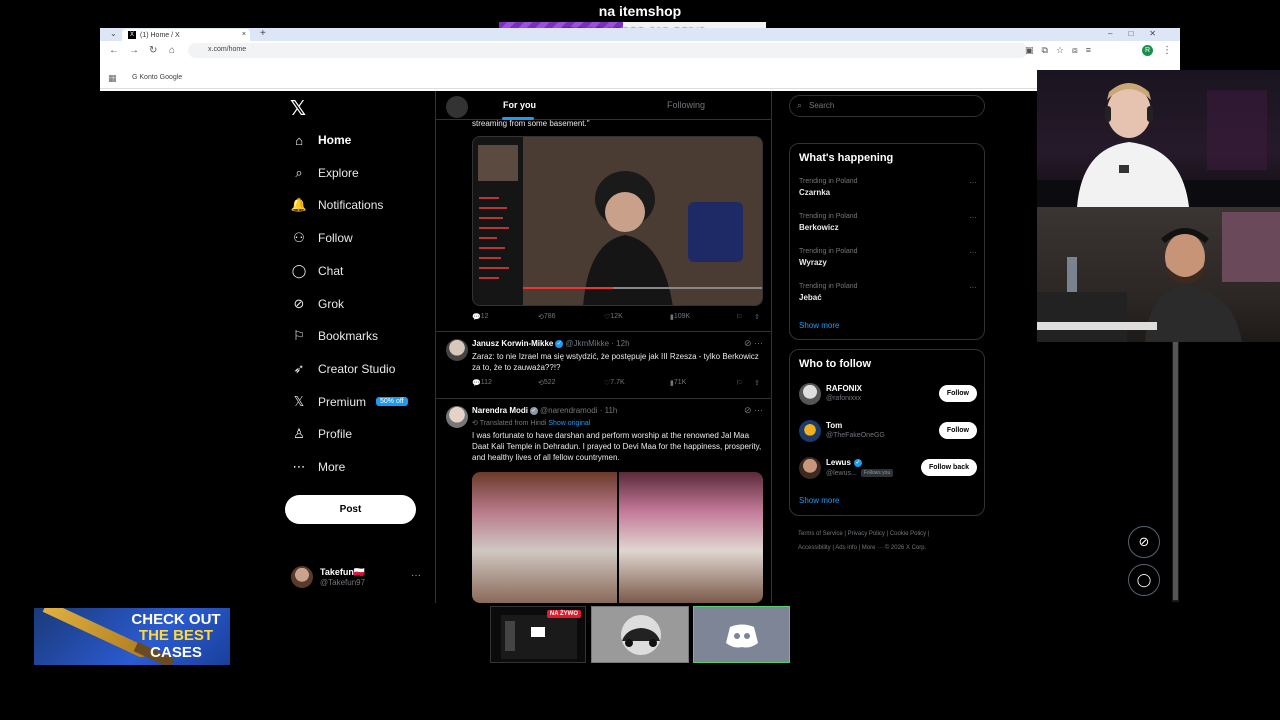 This screenshot has width=1280, height=720. What do you see at coordinates (888, 394) in the screenshot?
I see `follow-suggestion: RAFONIX @rafonixxx Follow` at bounding box center [888, 394].